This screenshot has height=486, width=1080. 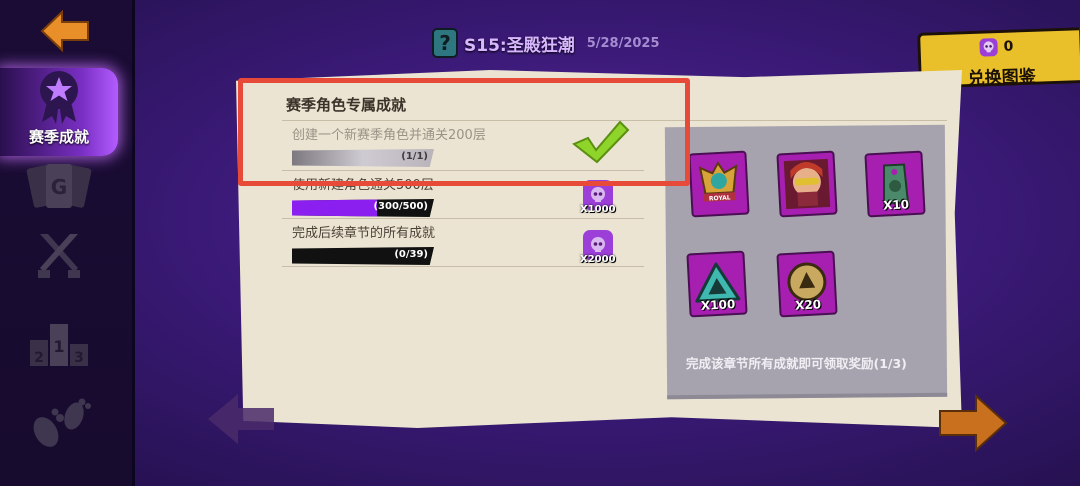 I want to click on exchange-count: 0, so click(x=996, y=46).